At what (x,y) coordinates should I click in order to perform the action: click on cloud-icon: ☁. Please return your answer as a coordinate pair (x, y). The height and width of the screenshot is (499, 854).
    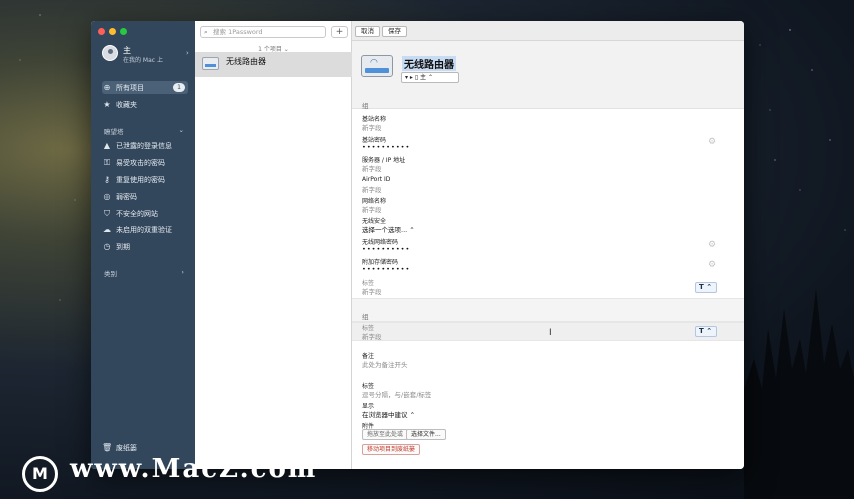
    Looking at the image, I should click on (107, 229).